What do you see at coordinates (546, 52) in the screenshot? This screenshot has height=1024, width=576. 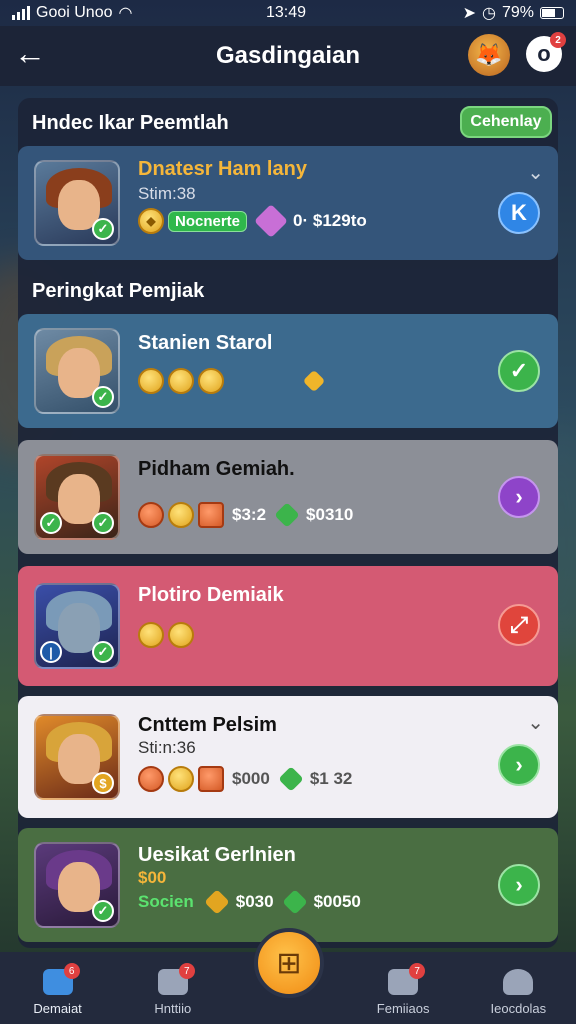 I see `notification-button: o 2` at bounding box center [546, 52].